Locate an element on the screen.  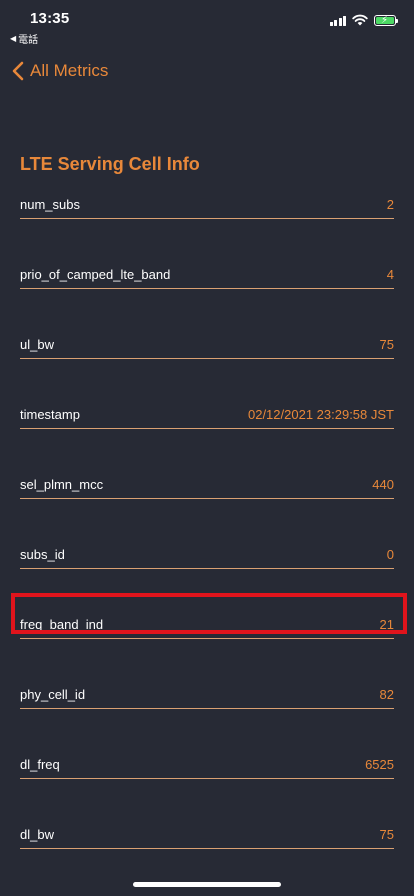
metric-key: dl_freq is located at coordinates (40, 764).